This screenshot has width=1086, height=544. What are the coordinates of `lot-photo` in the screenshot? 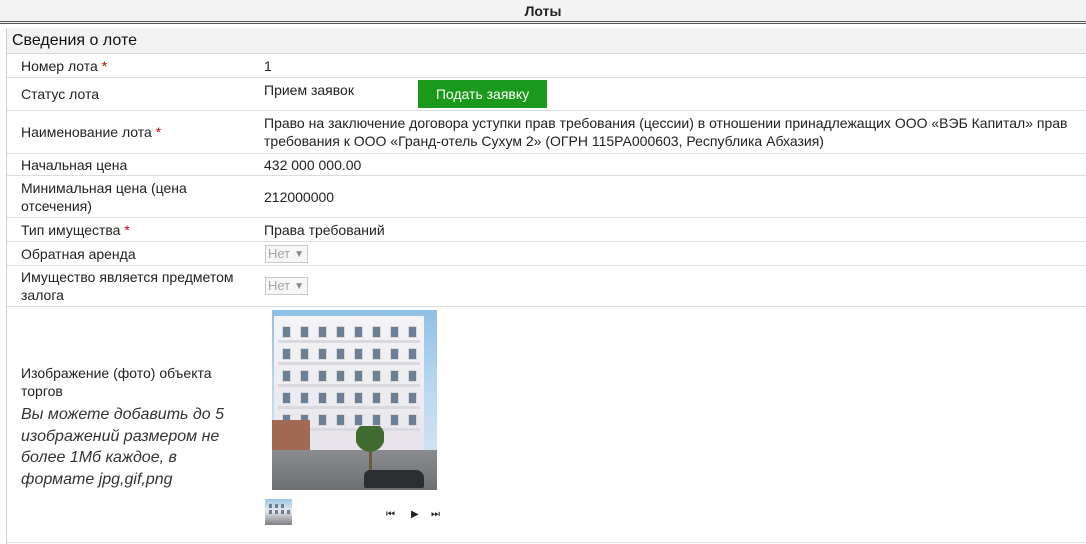 It's located at (354, 400).